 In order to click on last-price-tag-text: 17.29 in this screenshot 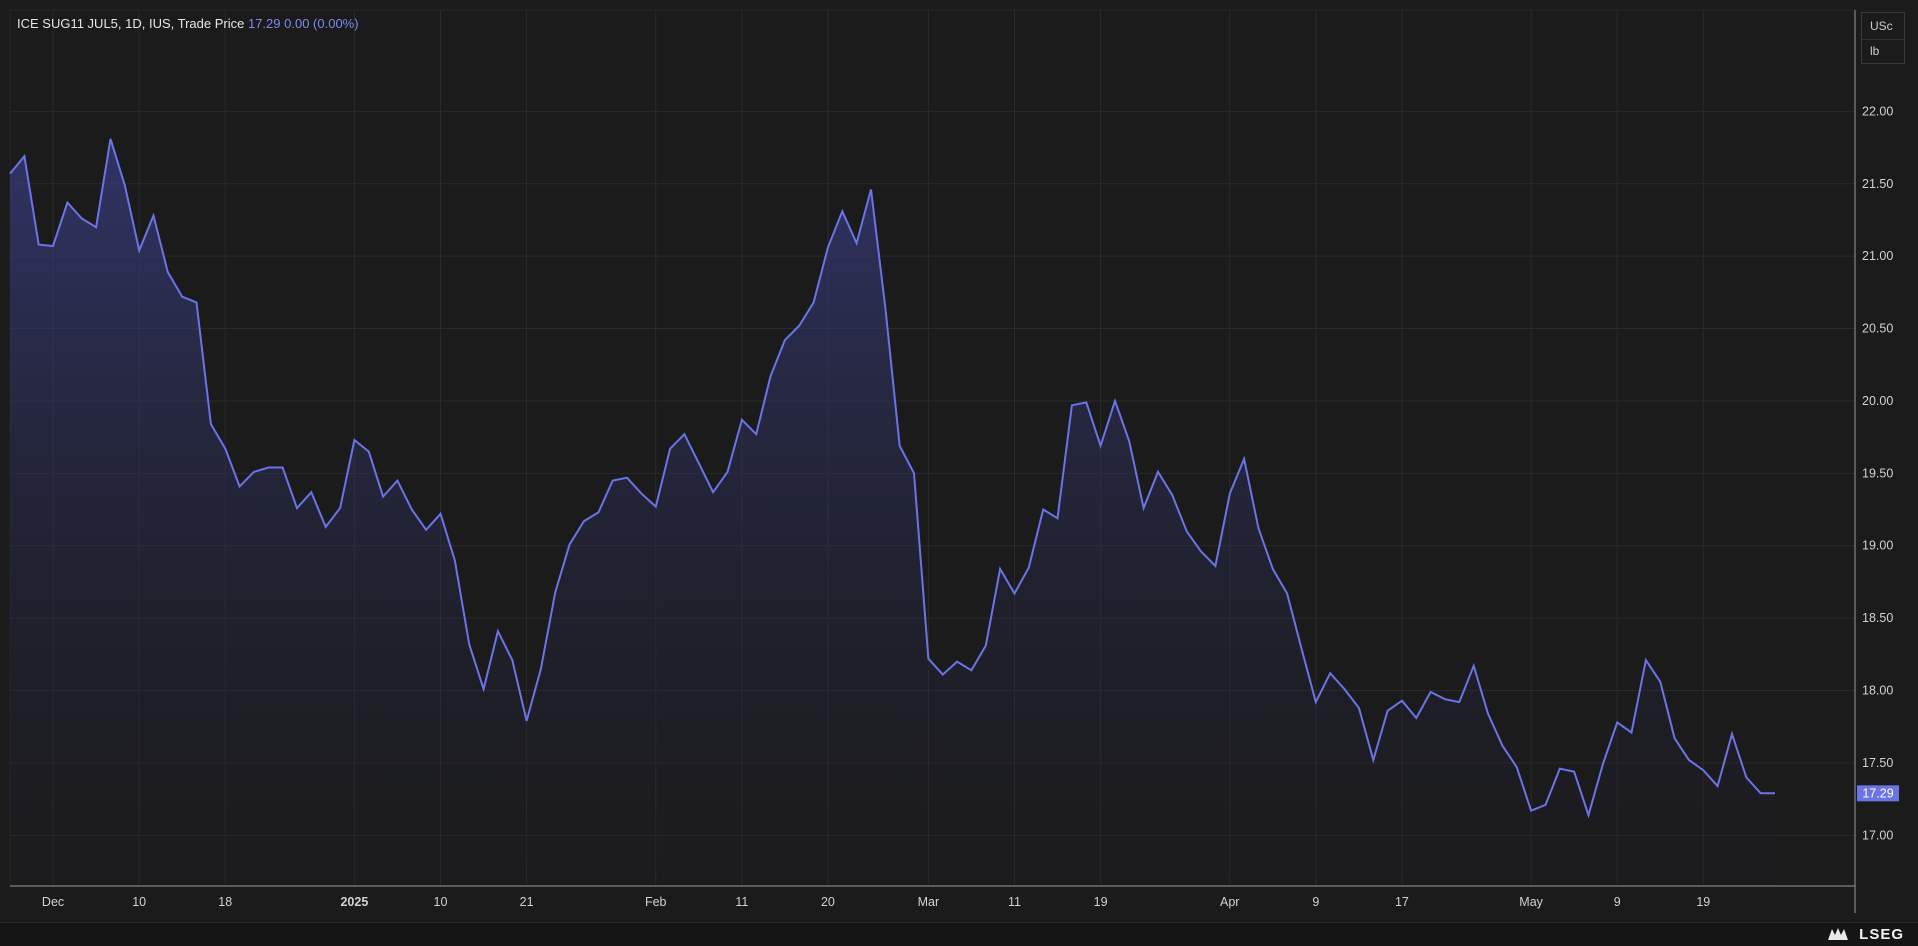, I will do `click(1877, 793)`.